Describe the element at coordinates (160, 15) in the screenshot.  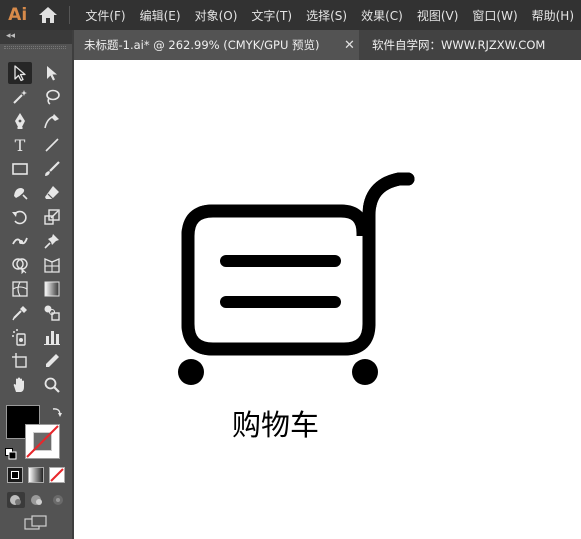
I see `menu-edit: 编辑(E)` at that location.